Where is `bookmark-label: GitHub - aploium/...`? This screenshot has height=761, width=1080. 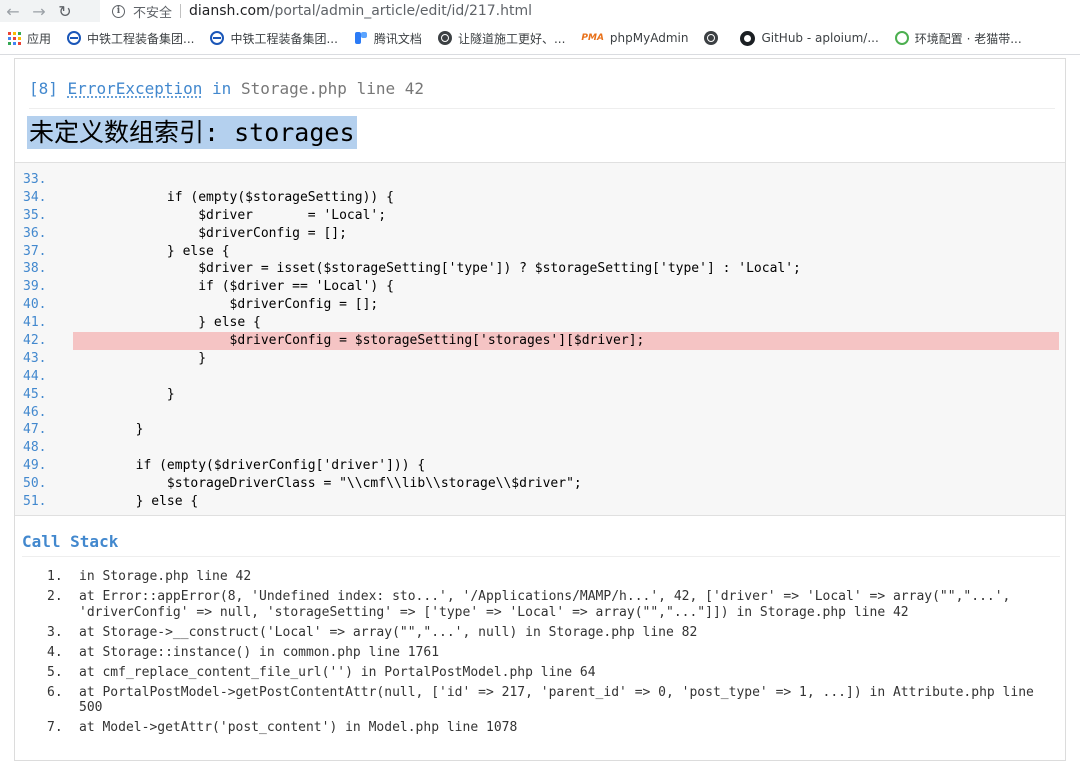 bookmark-label: GitHub - aploium/... is located at coordinates (820, 38).